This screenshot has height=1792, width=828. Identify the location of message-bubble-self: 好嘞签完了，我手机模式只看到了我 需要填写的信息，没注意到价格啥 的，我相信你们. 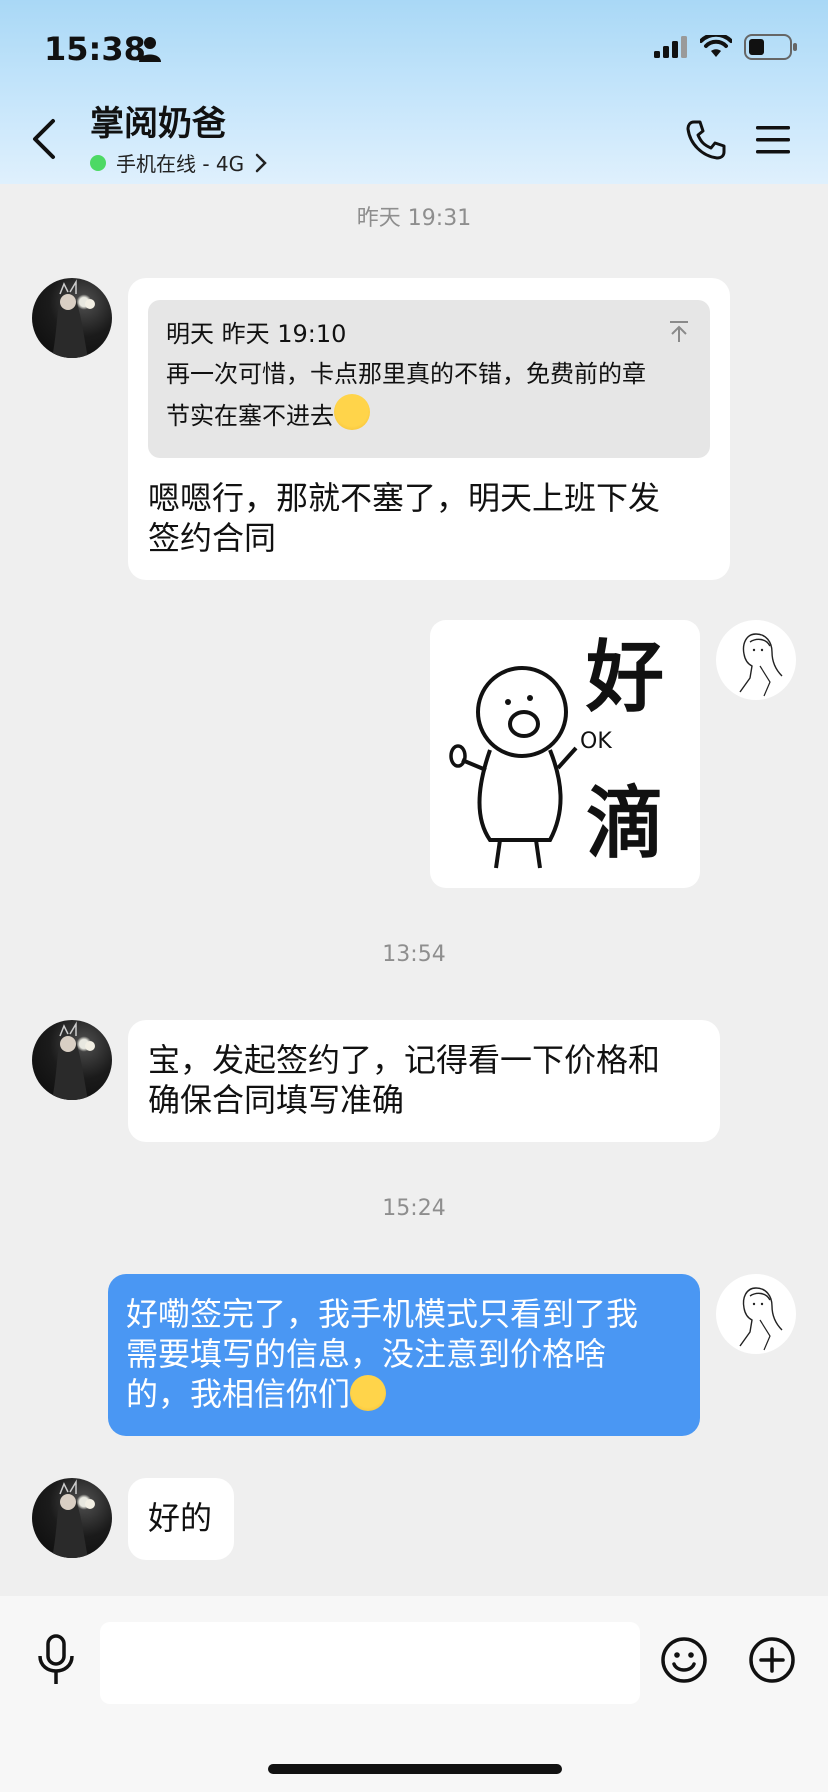
(404, 1355).